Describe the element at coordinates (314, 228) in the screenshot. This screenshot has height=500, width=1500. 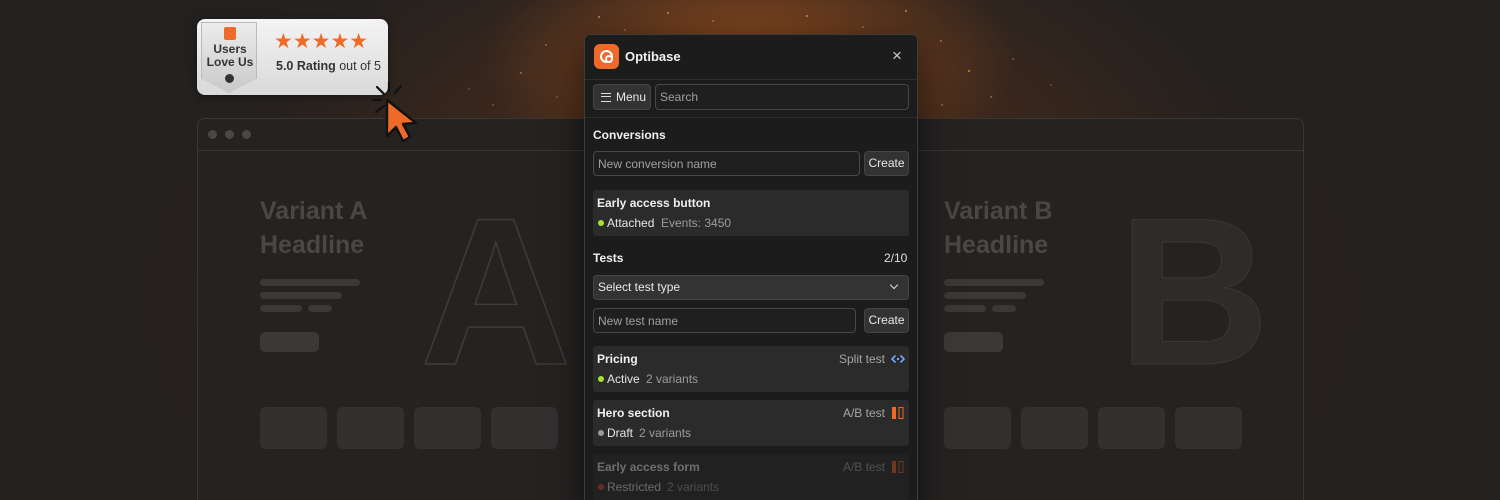
I see `variant-a-headline: Variant A Headline` at that location.